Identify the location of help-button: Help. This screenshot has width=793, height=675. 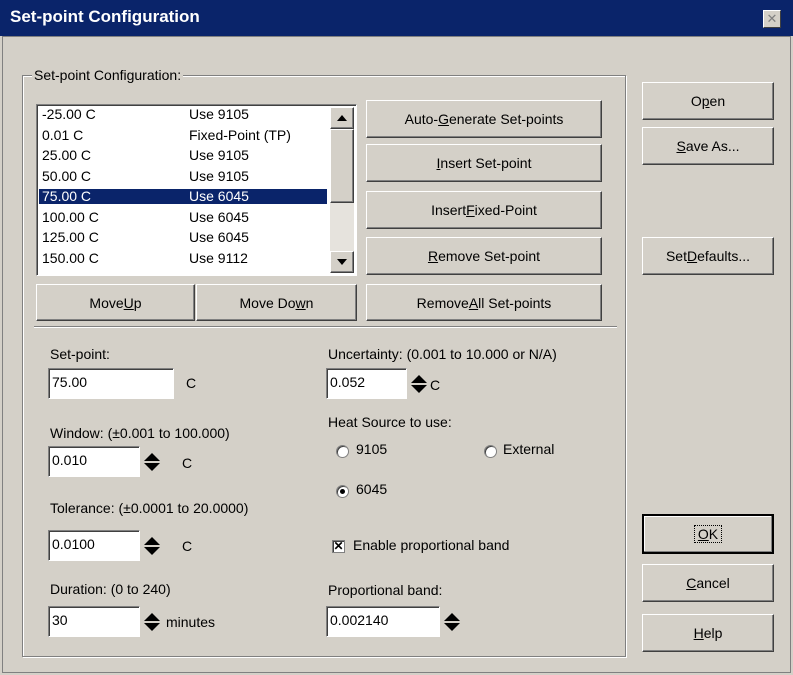
(708, 633).